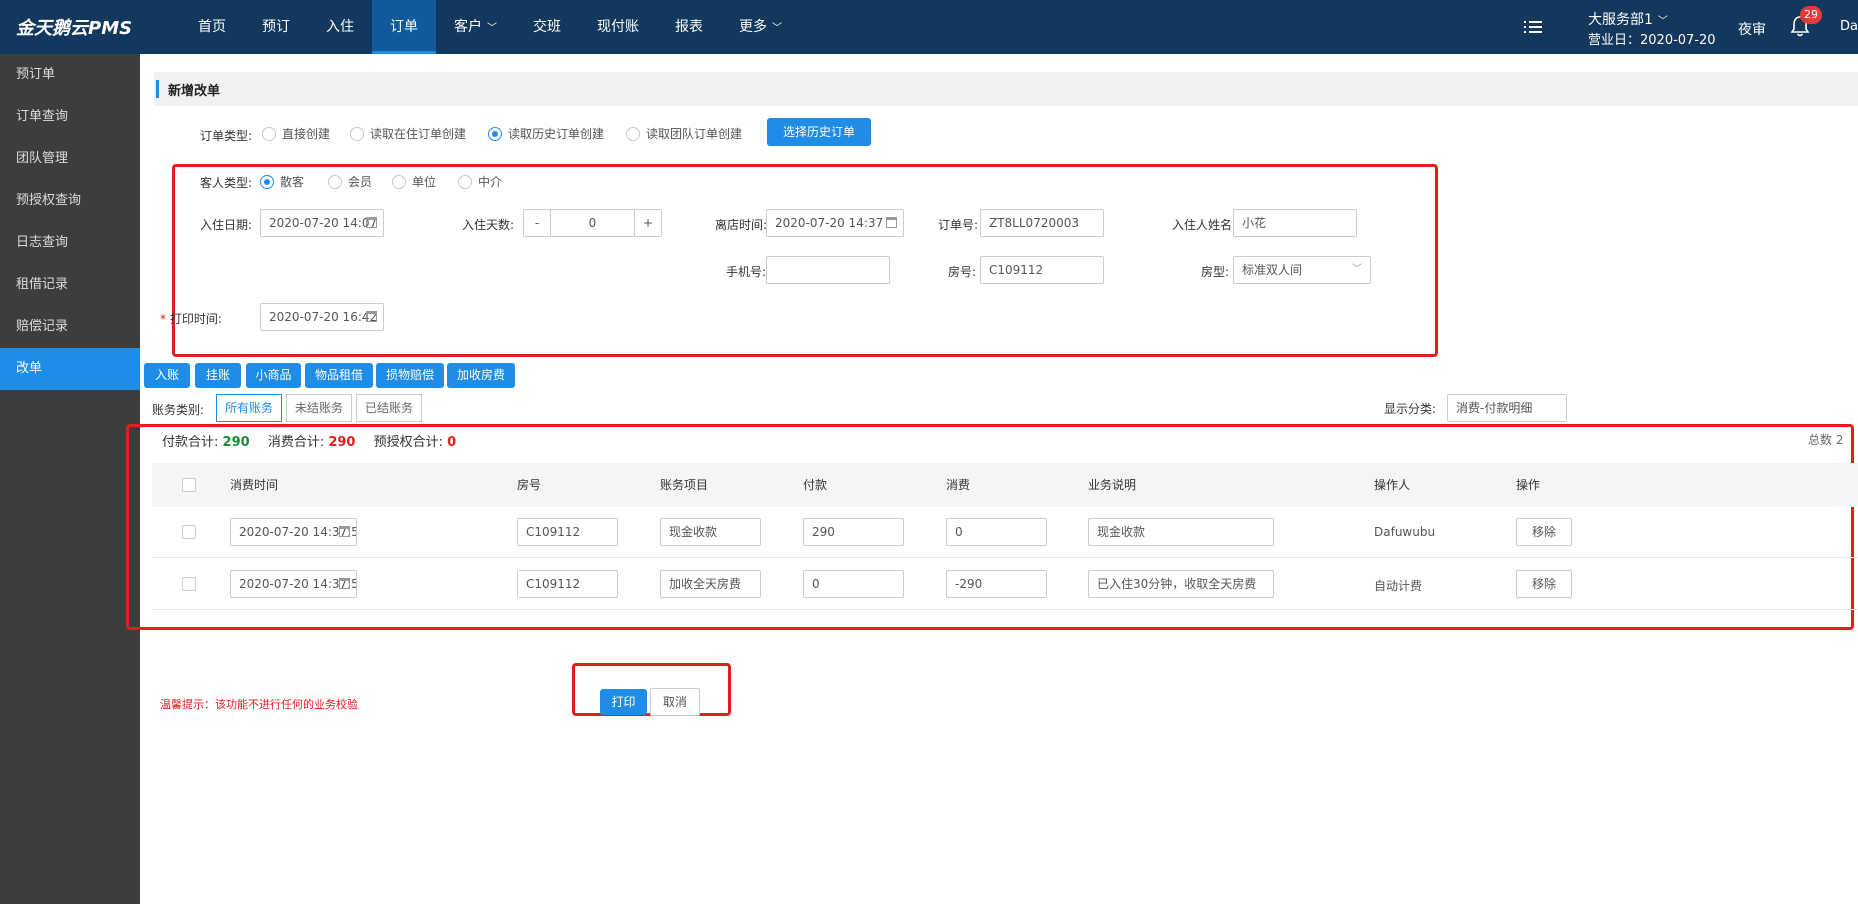  Describe the element at coordinates (276, 27) in the screenshot. I see `nav-reservation: 预订` at that location.